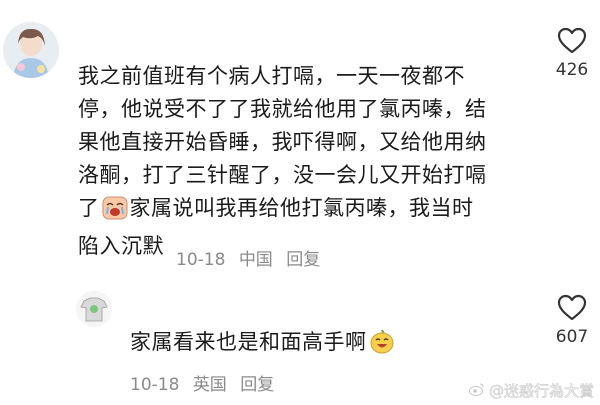 Image resolution: width=600 pixels, height=405 pixels. I want to click on comment-text-segment: 家属看来也是和面高手啊, so click(248, 342).